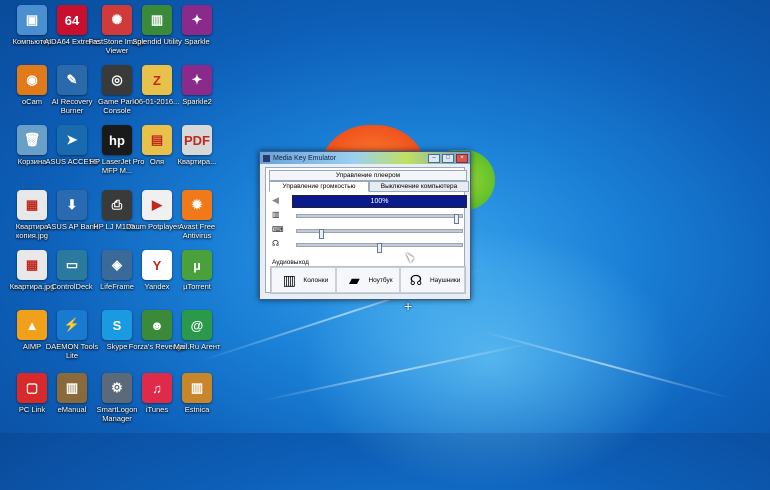  What do you see at coordinates (380, 280) in the screenshot?
I see `output-label: Ноутбук` at bounding box center [380, 280].